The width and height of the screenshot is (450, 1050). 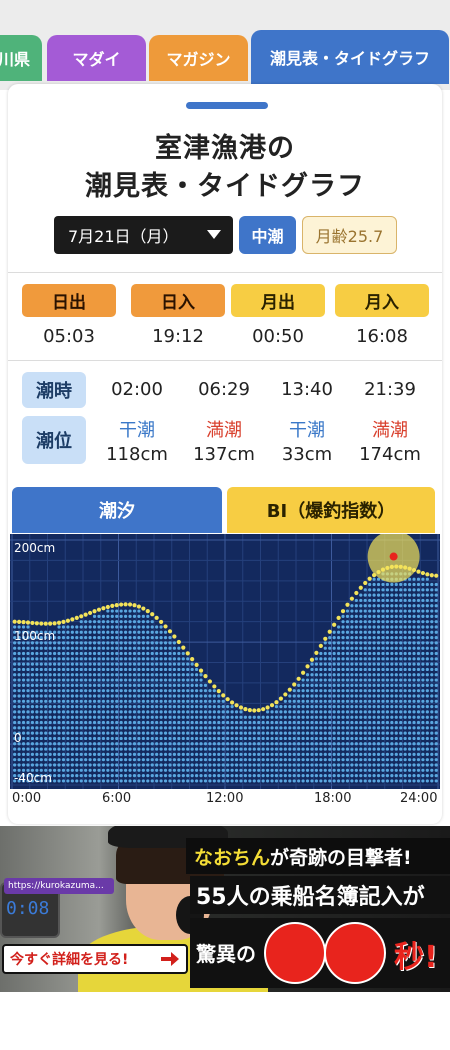 What do you see at coordinates (21, 58) in the screenshot?
I see `tab-prefecture: 川県` at bounding box center [21, 58].